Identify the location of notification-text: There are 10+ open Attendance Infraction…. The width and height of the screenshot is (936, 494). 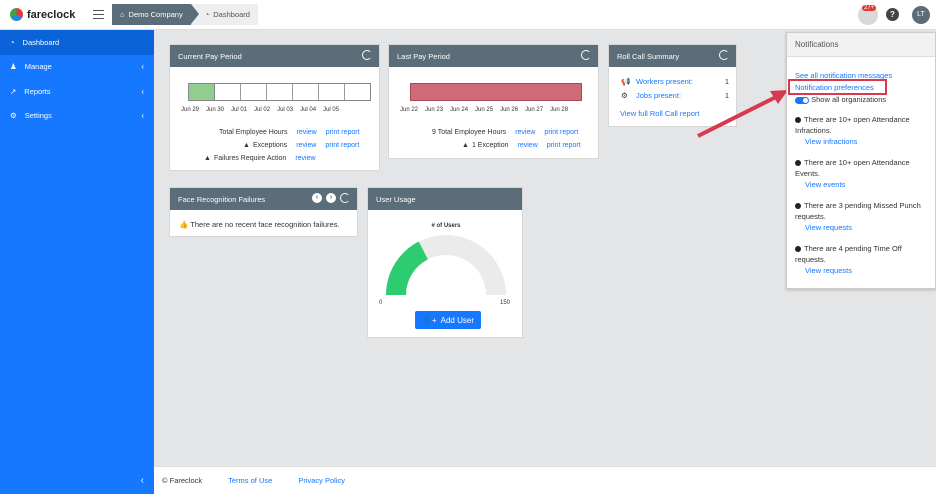
(852, 125).